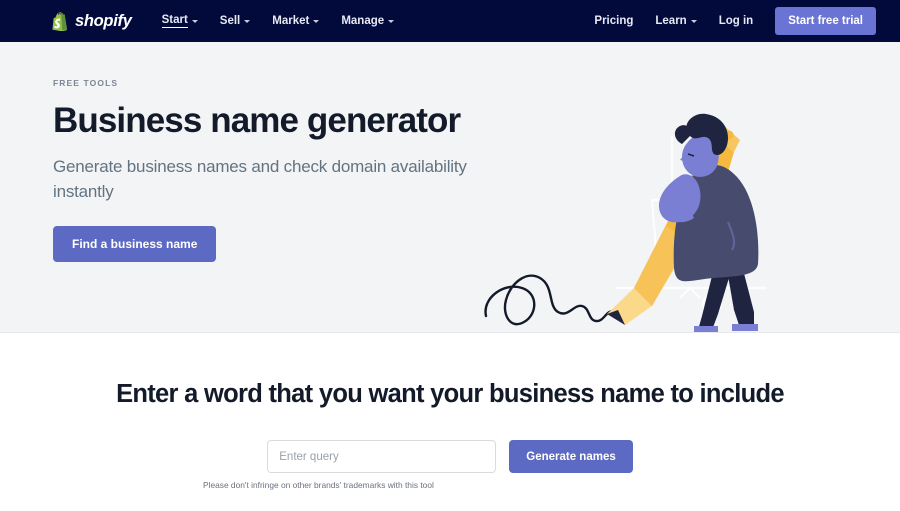  I want to click on search-form: Generate names, so click(450, 456).